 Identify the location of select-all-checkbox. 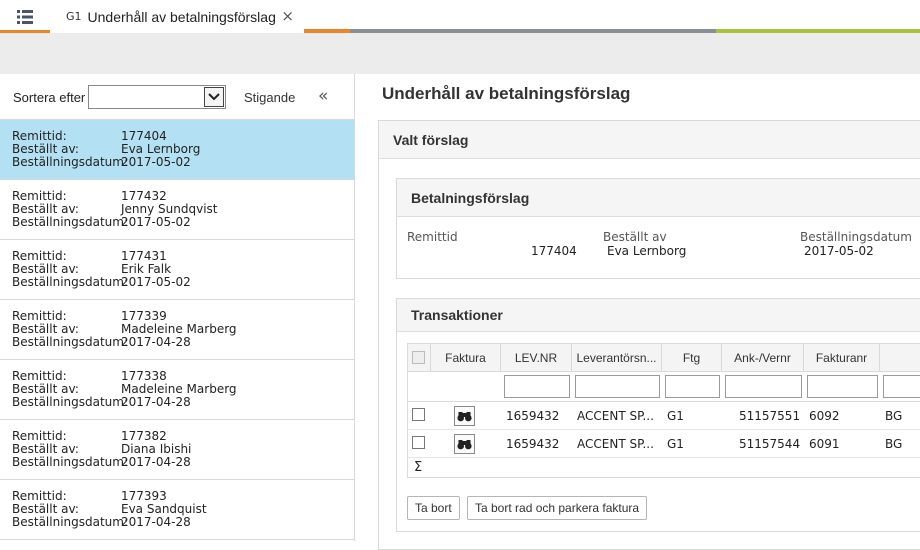
(418, 357).